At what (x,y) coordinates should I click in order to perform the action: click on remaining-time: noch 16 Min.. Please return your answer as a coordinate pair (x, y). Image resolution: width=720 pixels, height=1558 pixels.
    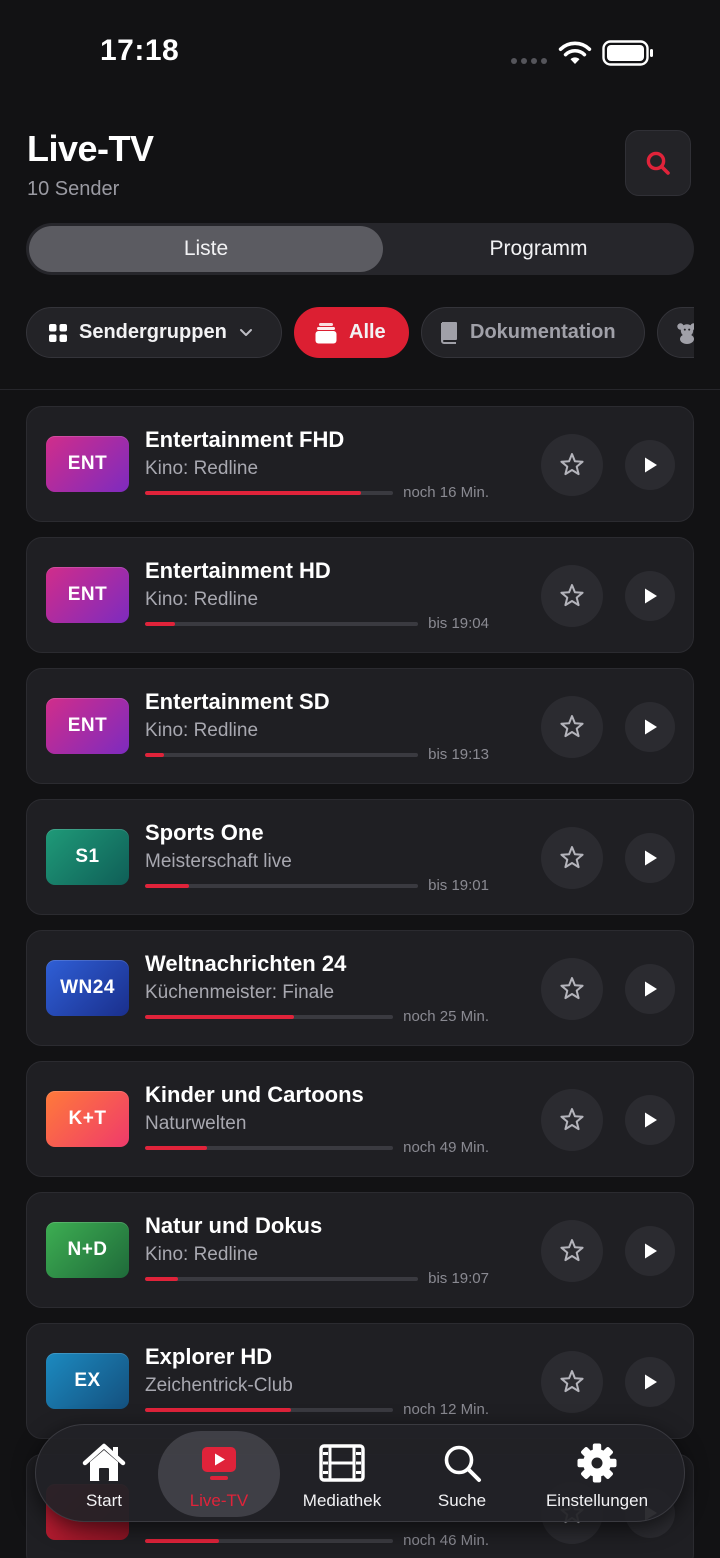
    Looking at the image, I should click on (446, 492).